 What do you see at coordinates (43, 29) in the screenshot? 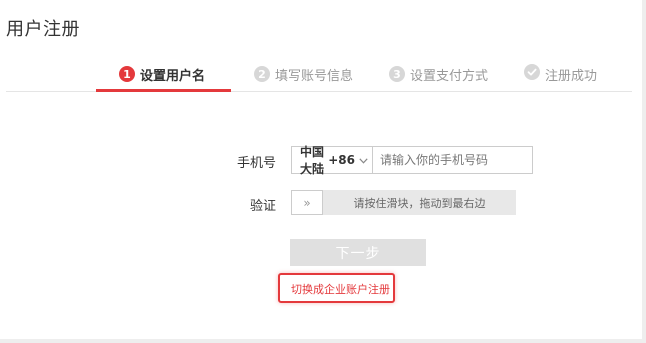
I see `page-title: 用户注册` at bounding box center [43, 29].